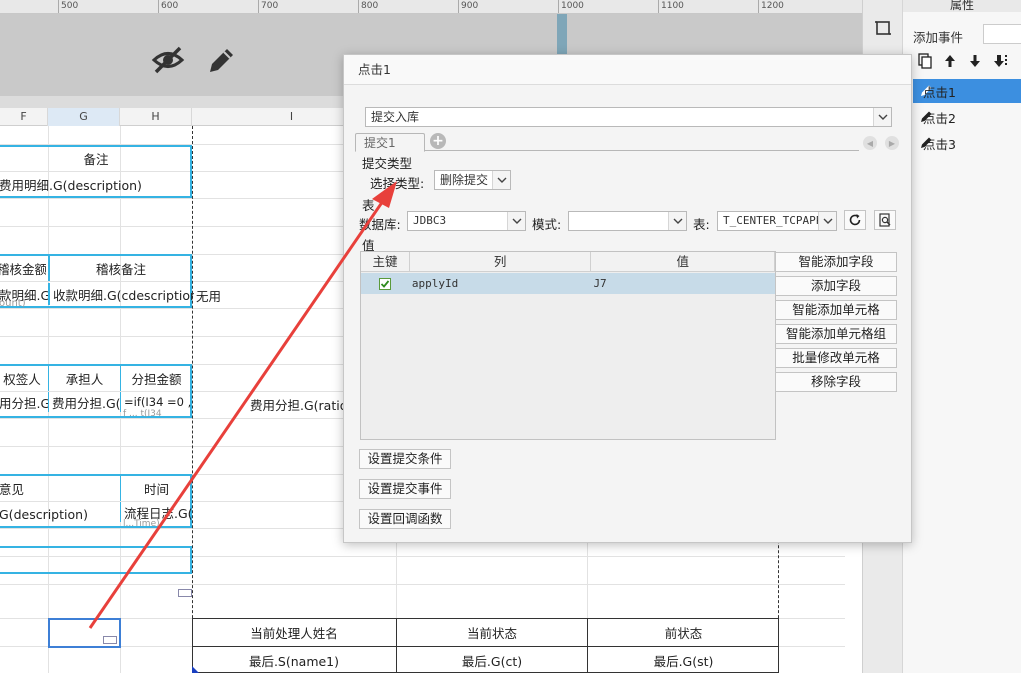 The height and width of the screenshot is (673, 1021). What do you see at coordinates (405, 519) in the screenshot?
I see `set-callback-button: 设置回调函数` at bounding box center [405, 519].